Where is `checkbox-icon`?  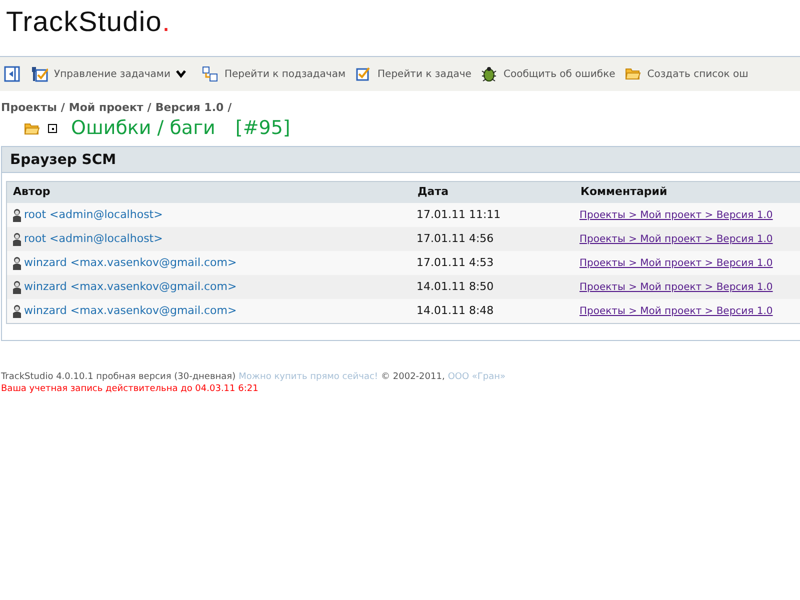
checkbox-icon is located at coordinates (364, 74).